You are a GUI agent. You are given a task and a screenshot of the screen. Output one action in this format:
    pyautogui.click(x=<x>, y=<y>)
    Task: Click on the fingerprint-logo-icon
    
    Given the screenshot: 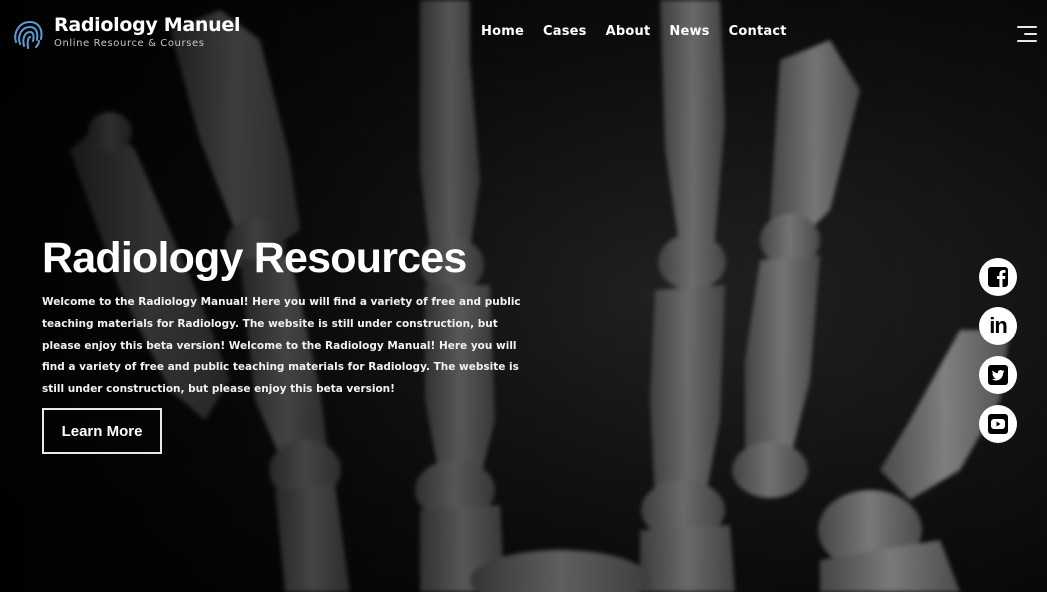 What is the action you would take?
    pyautogui.click(x=28, y=34)
    